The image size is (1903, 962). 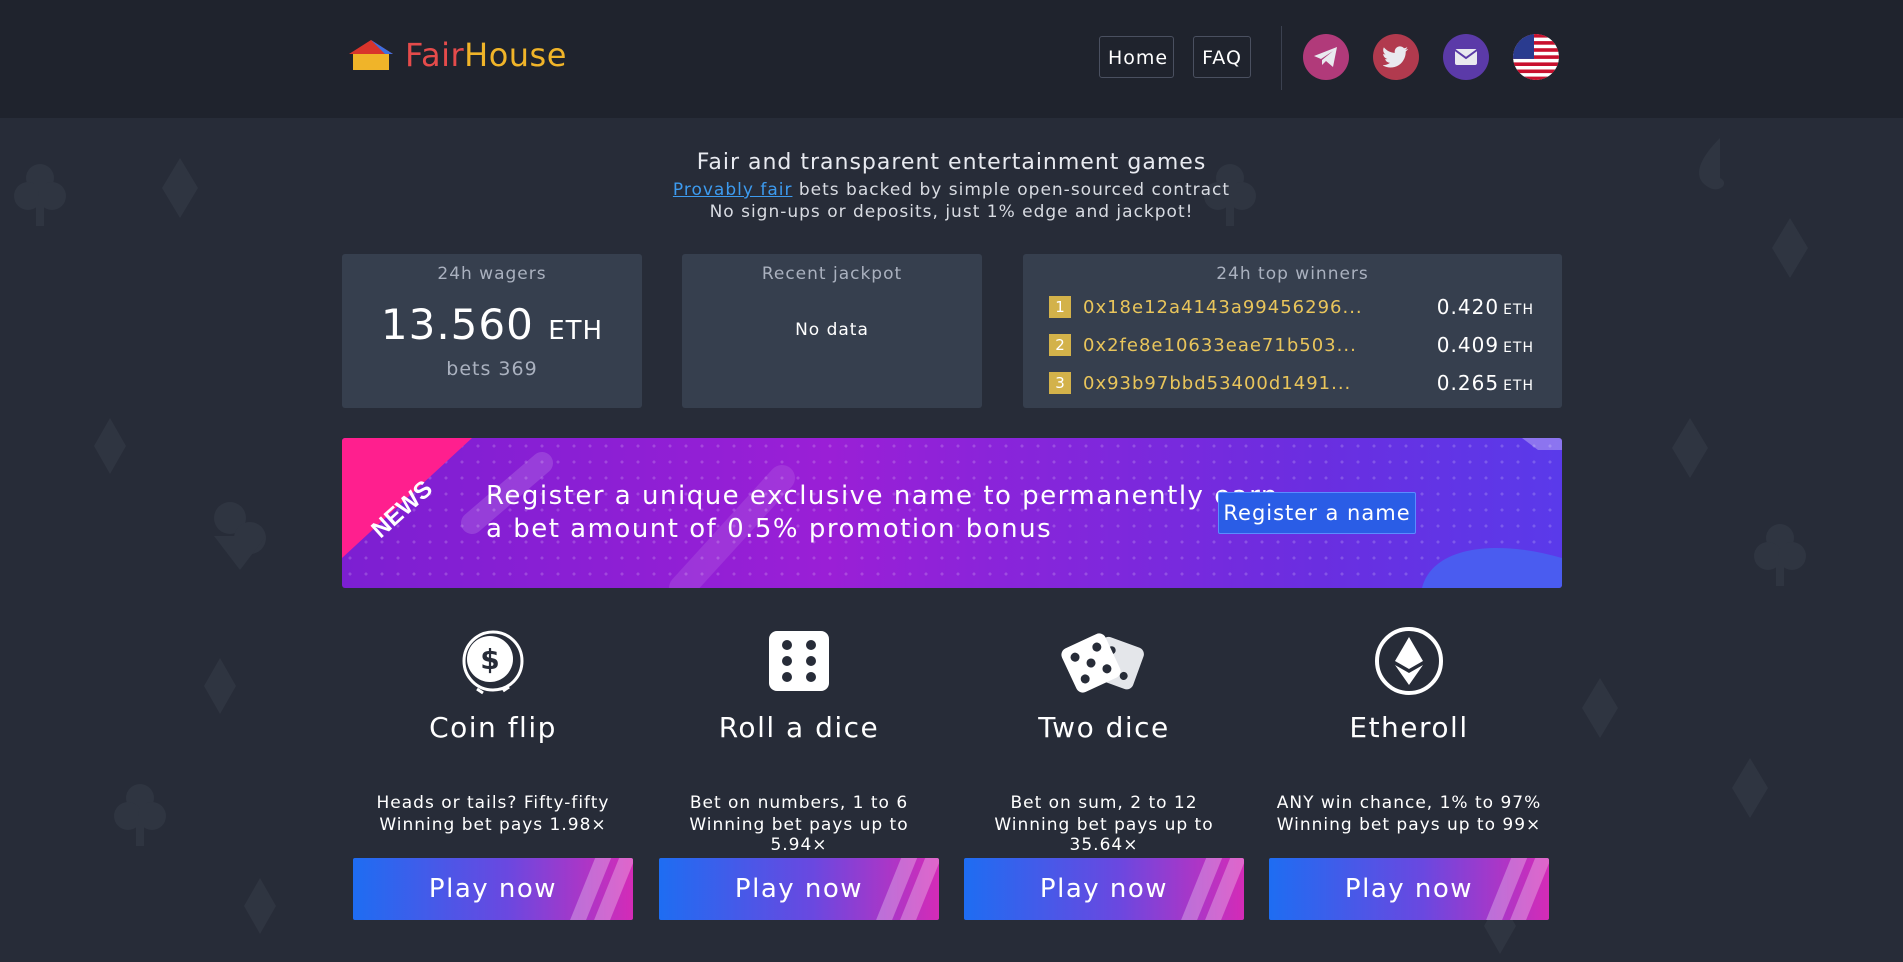 I want to click on wagers-value: 13.560 ETH, so click(x=492, y=324).